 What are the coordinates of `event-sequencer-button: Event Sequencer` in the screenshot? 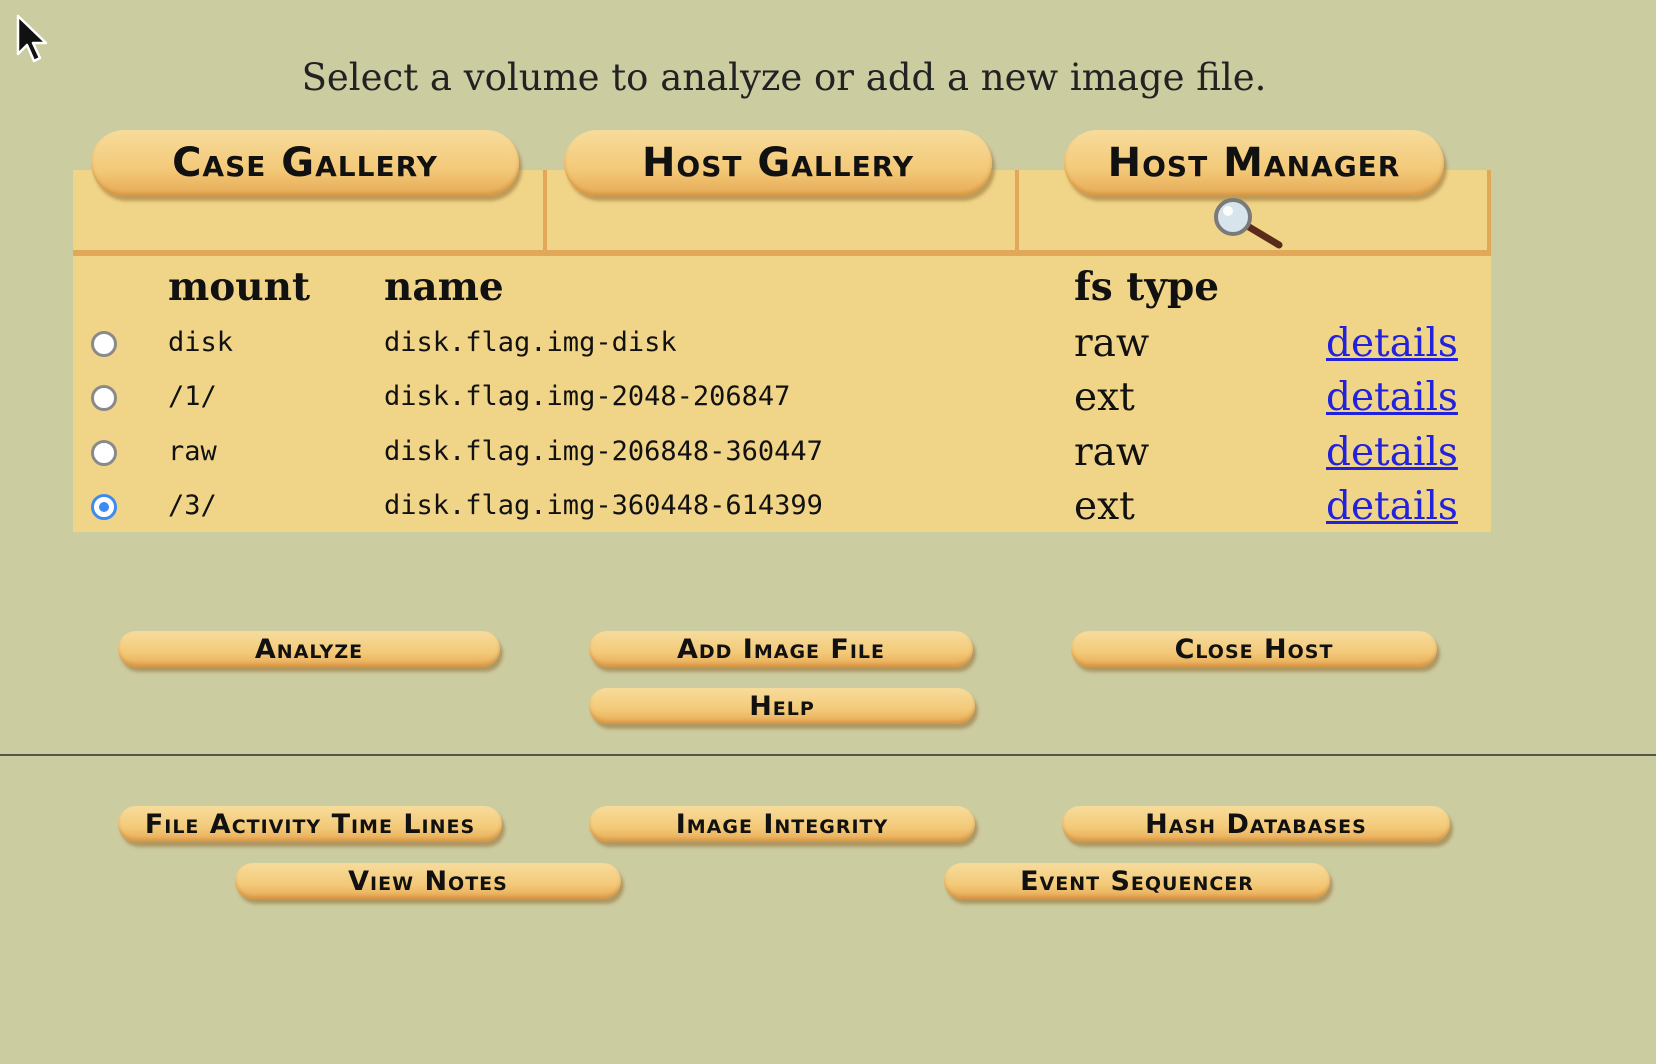 It's located at (1137, 881).